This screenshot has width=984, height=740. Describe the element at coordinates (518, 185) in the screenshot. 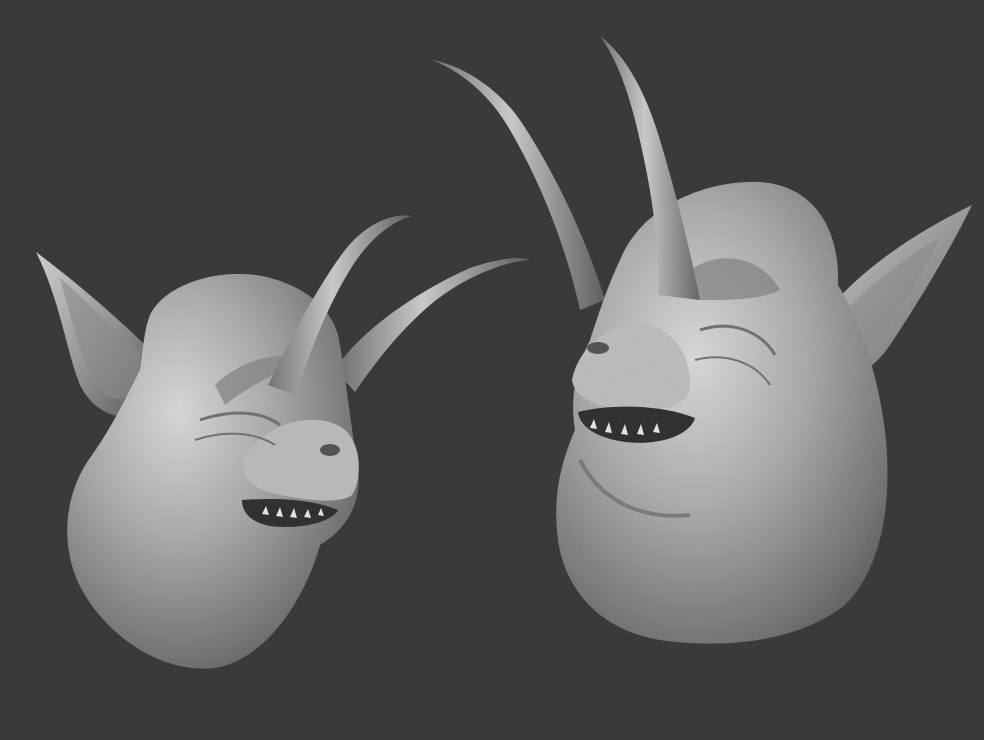

I see `horn-right-outer` at that location.